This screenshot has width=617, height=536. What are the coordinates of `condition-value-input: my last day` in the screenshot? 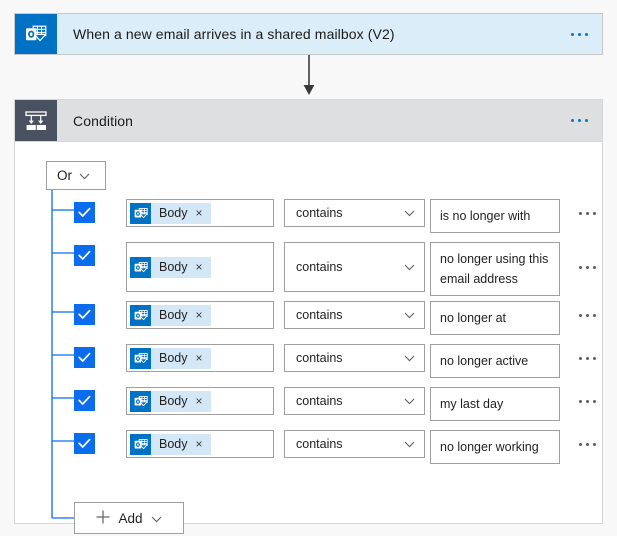 It's located at (495, 404).